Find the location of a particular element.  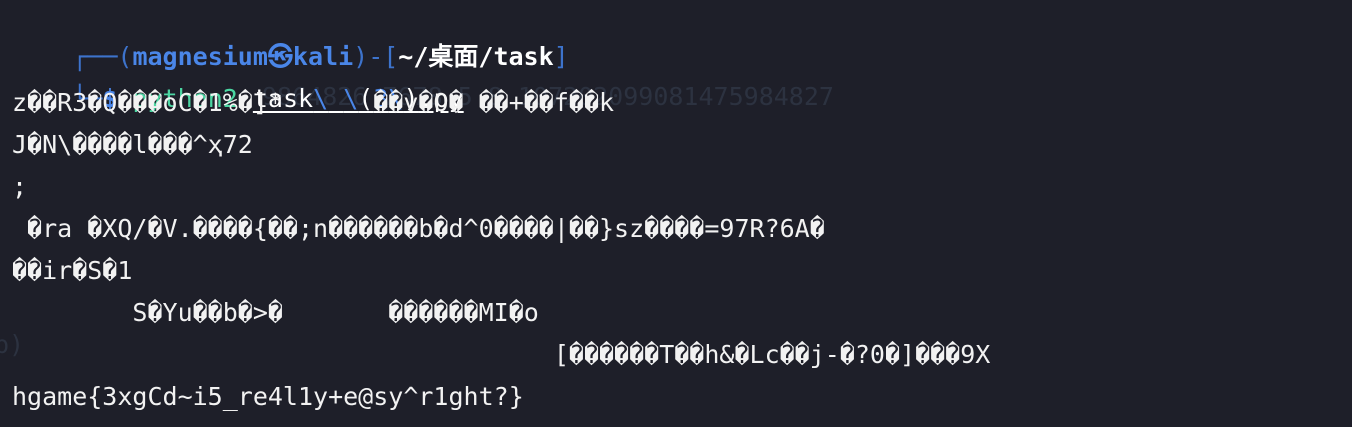

output-line-7: [������T��h&�Lc��j-�?0�]���9X is located at coordinates (501, 354).